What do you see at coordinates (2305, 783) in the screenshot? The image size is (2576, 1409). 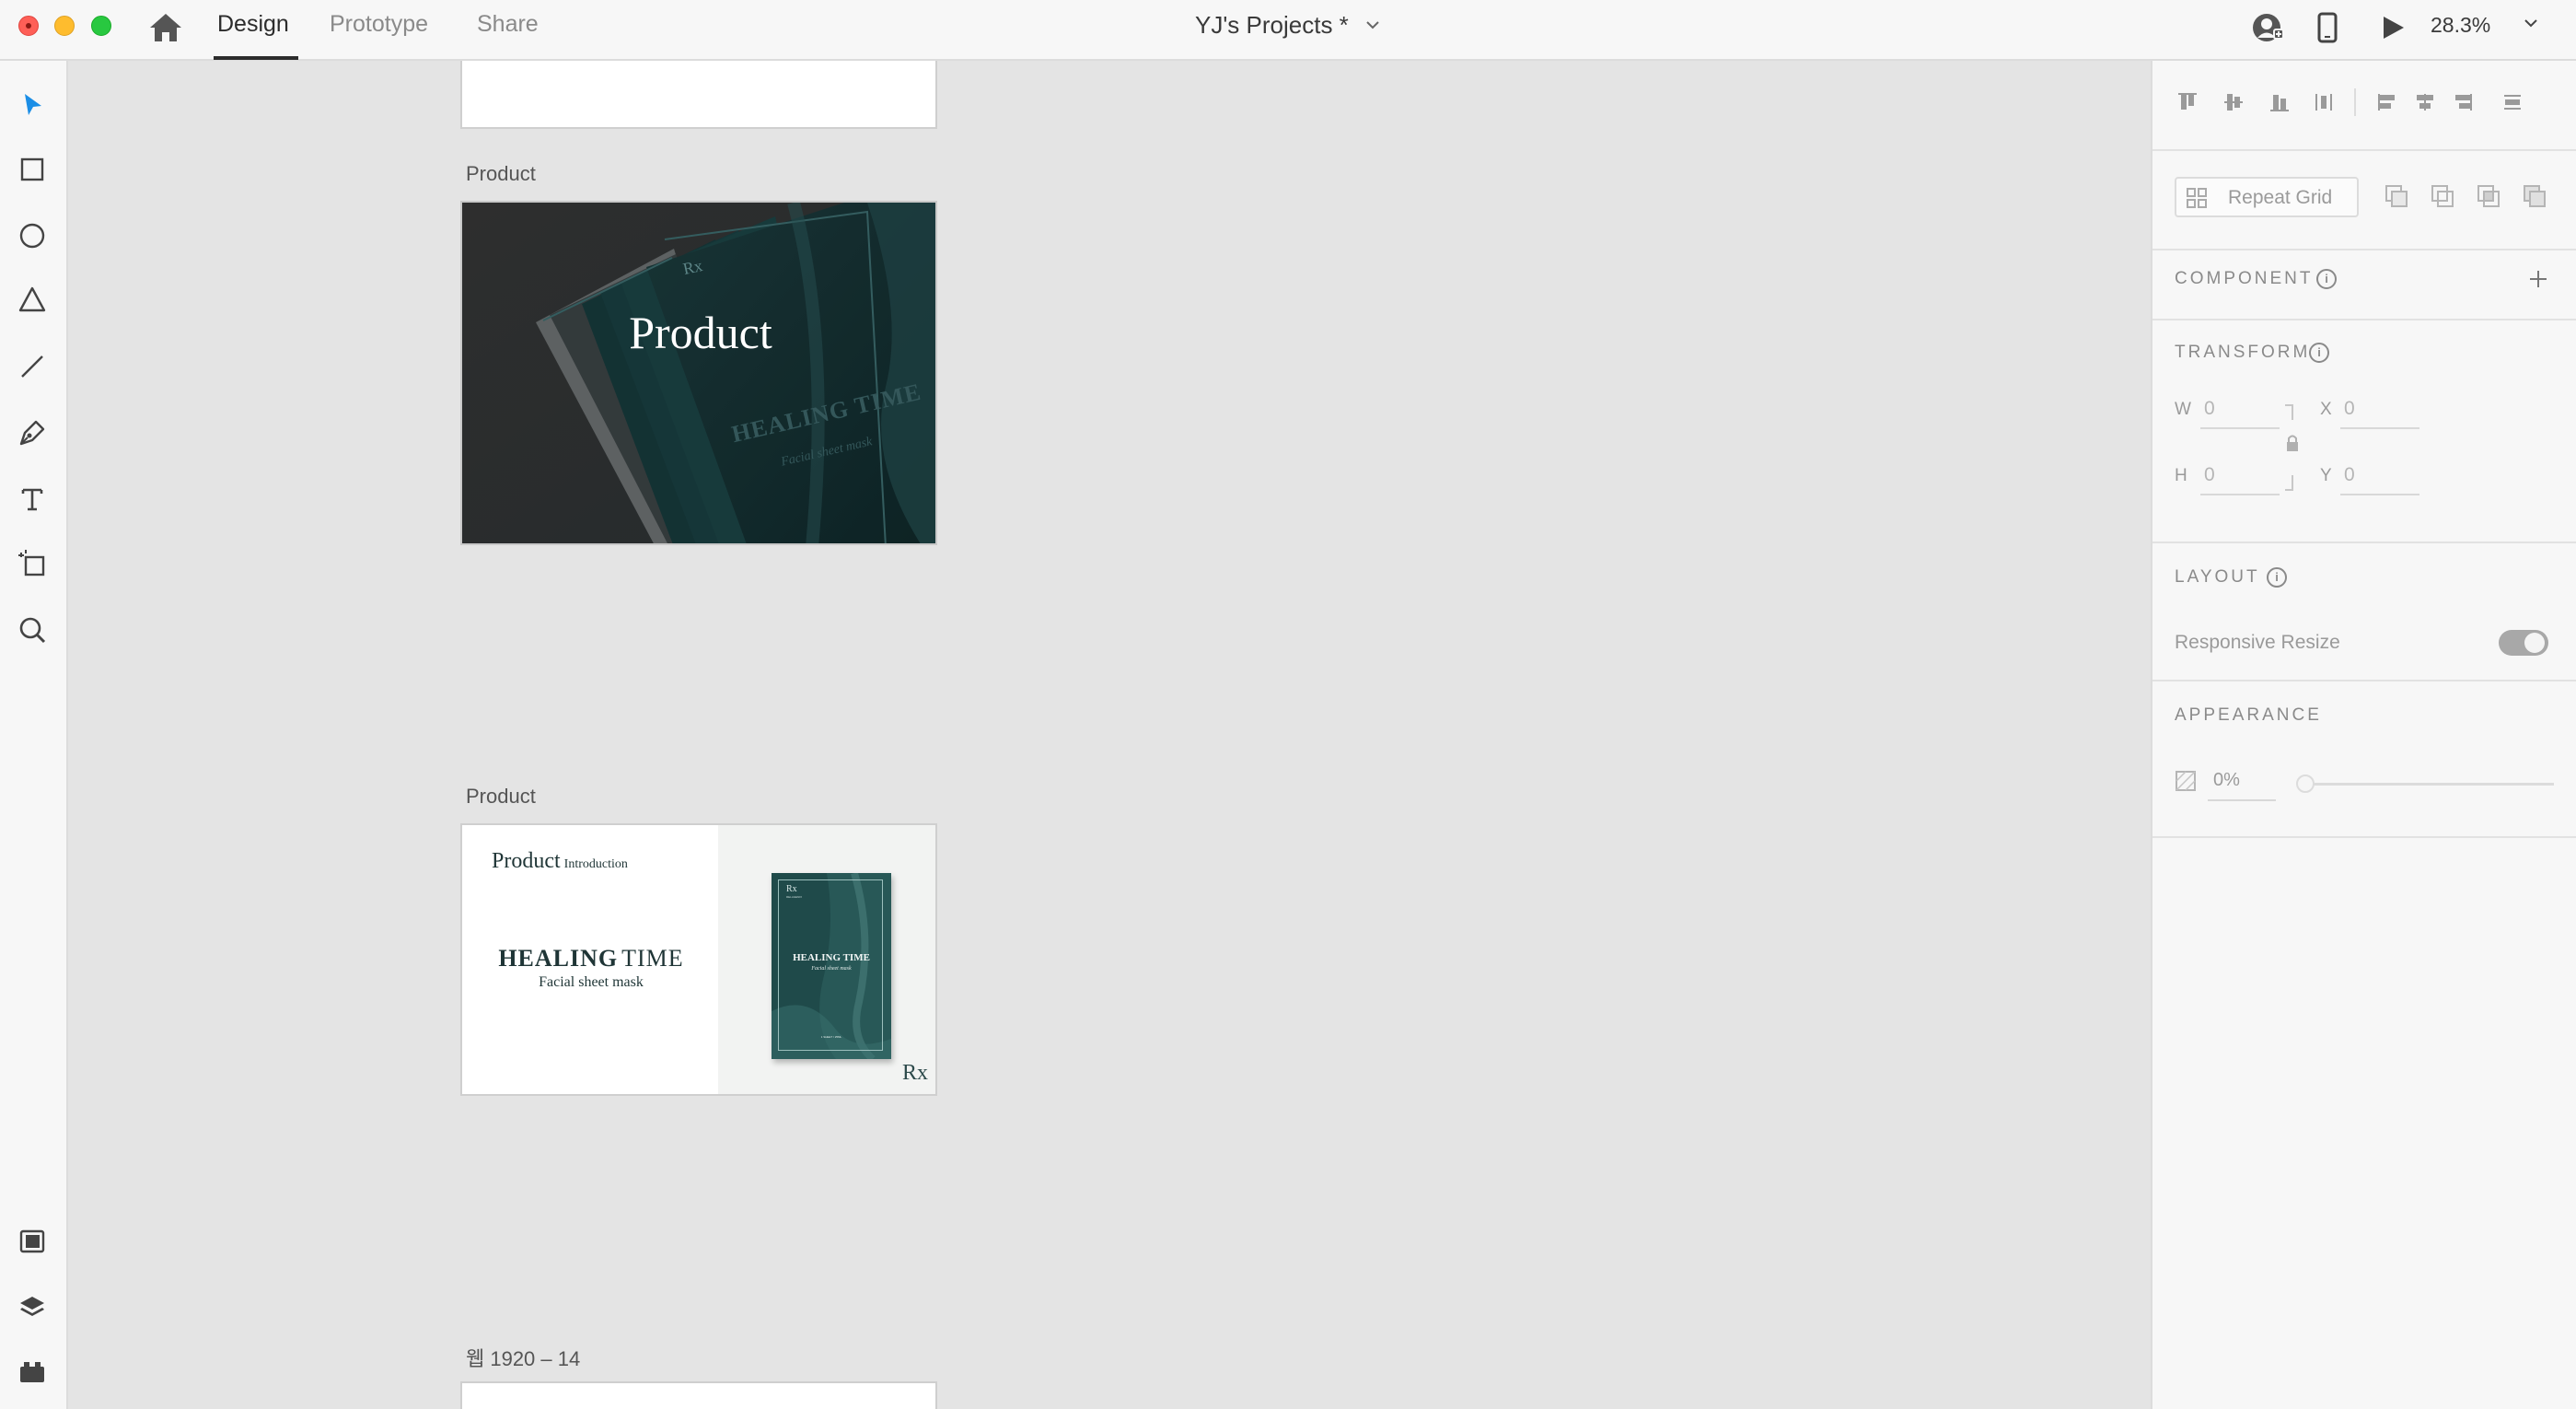 I see `opacity-slider-handle` at bounding box center [2305, 783].